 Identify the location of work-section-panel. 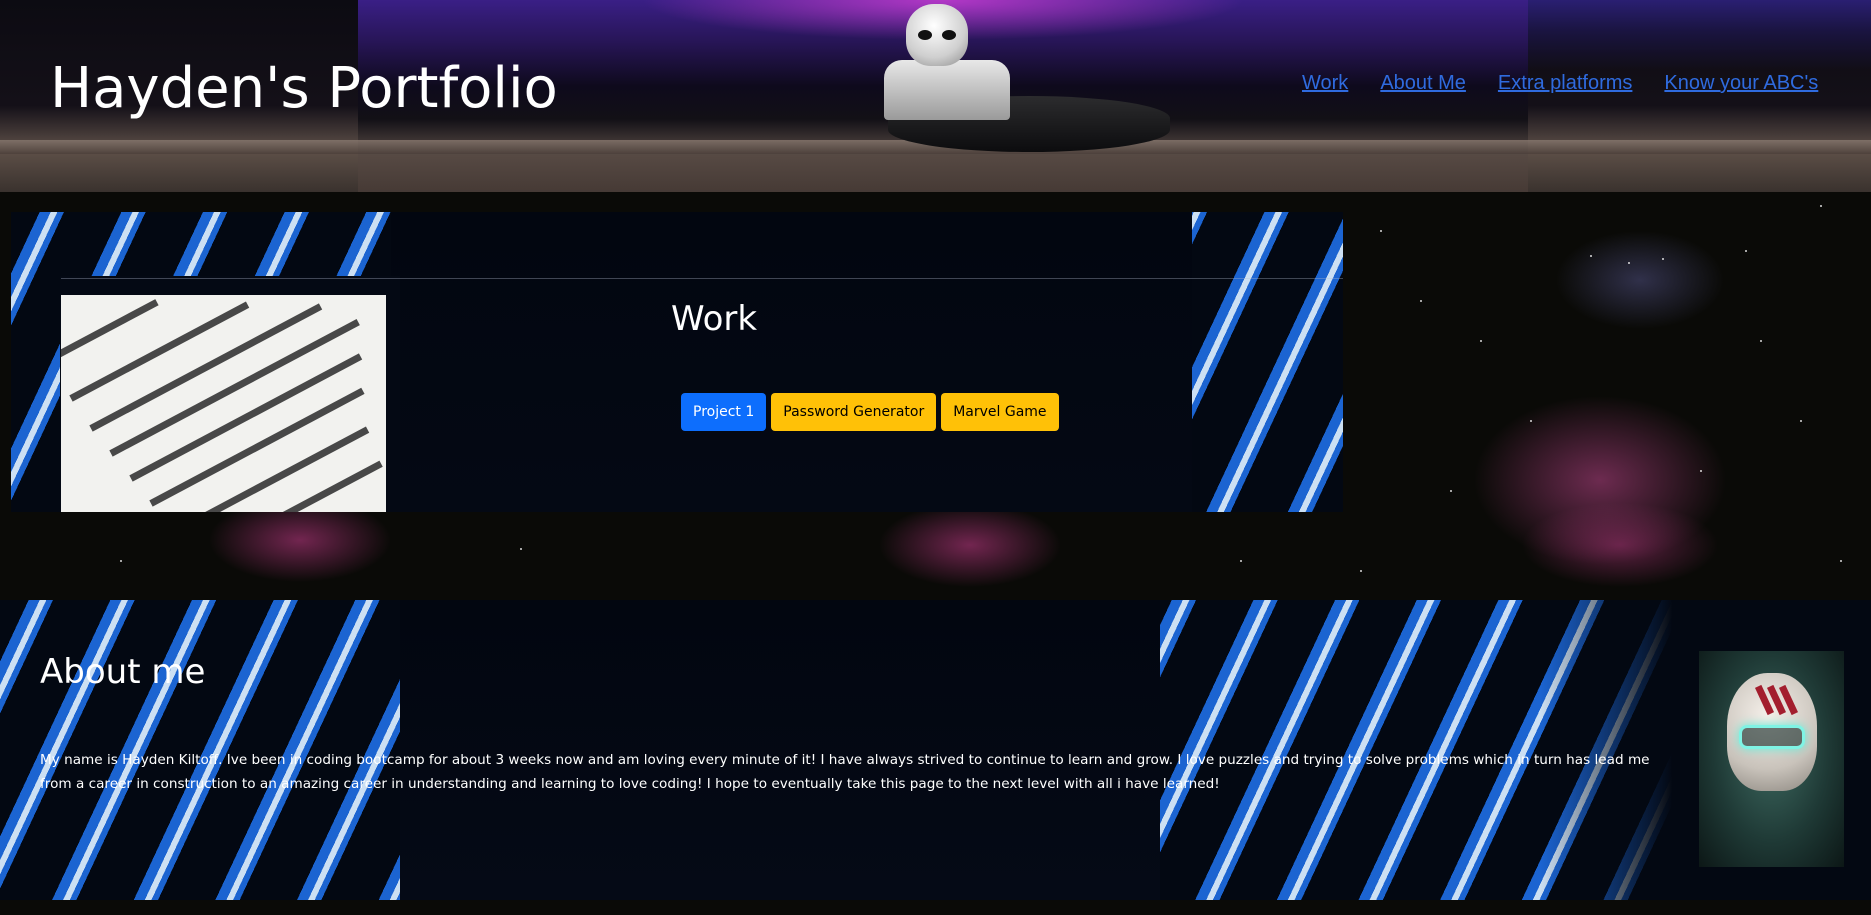
(791, 362).